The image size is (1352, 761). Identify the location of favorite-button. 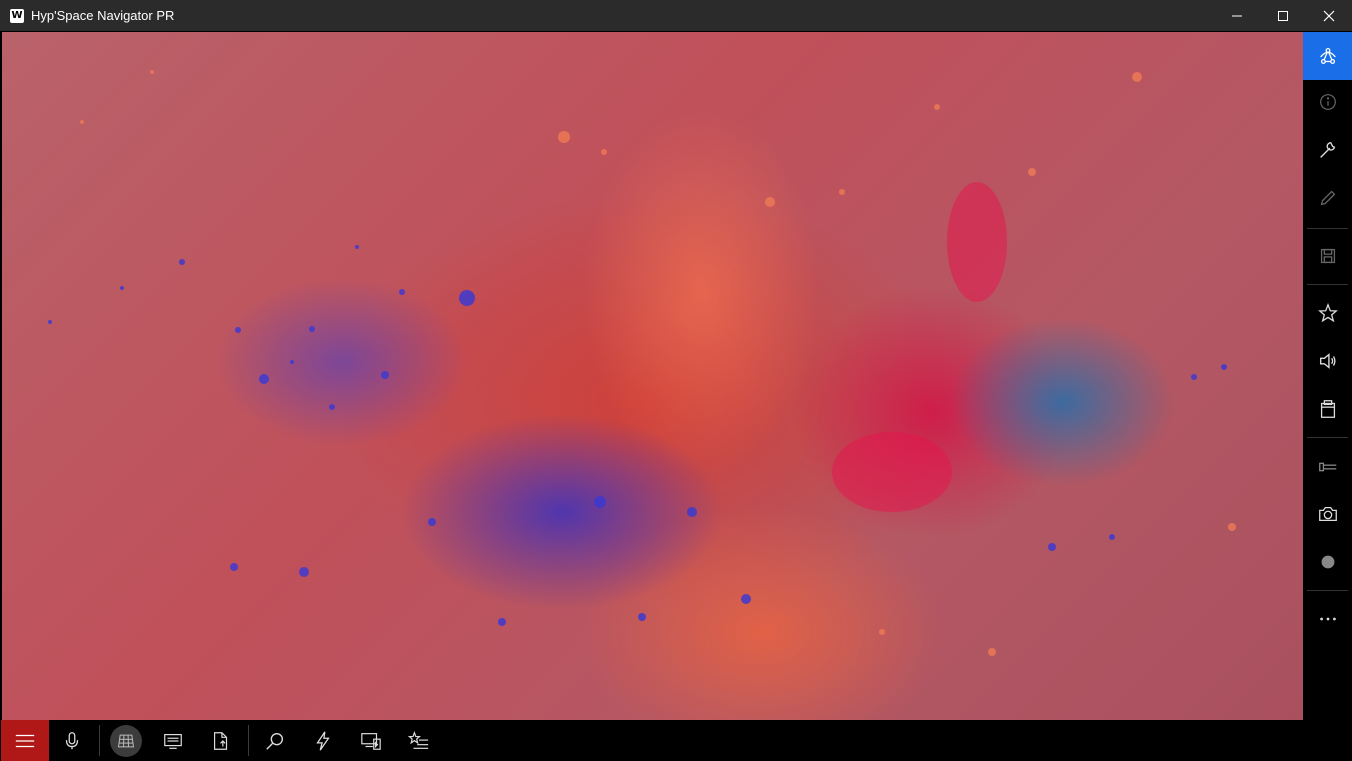
(1327, 313).